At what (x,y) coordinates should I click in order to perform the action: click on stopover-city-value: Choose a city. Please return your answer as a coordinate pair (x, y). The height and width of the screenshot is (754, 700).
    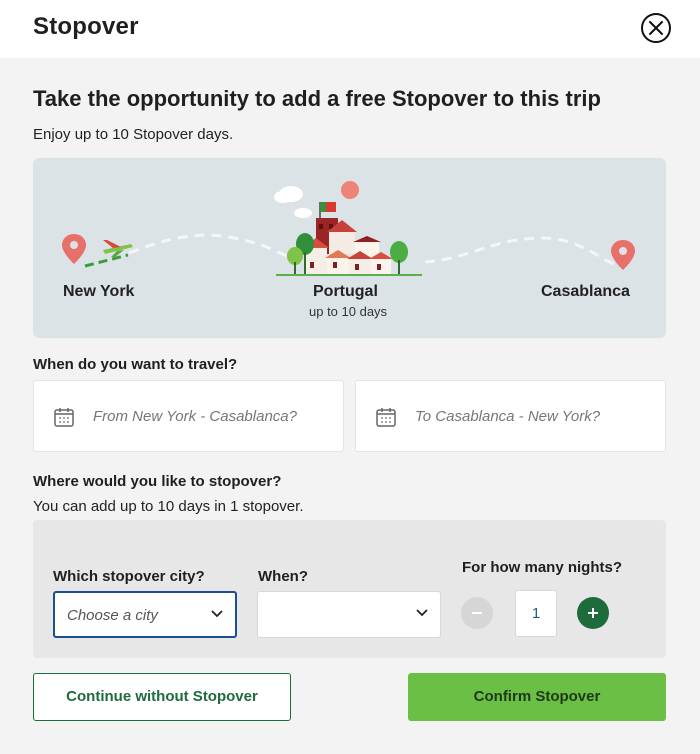
    Looking at the image, I should click on (112, 615).